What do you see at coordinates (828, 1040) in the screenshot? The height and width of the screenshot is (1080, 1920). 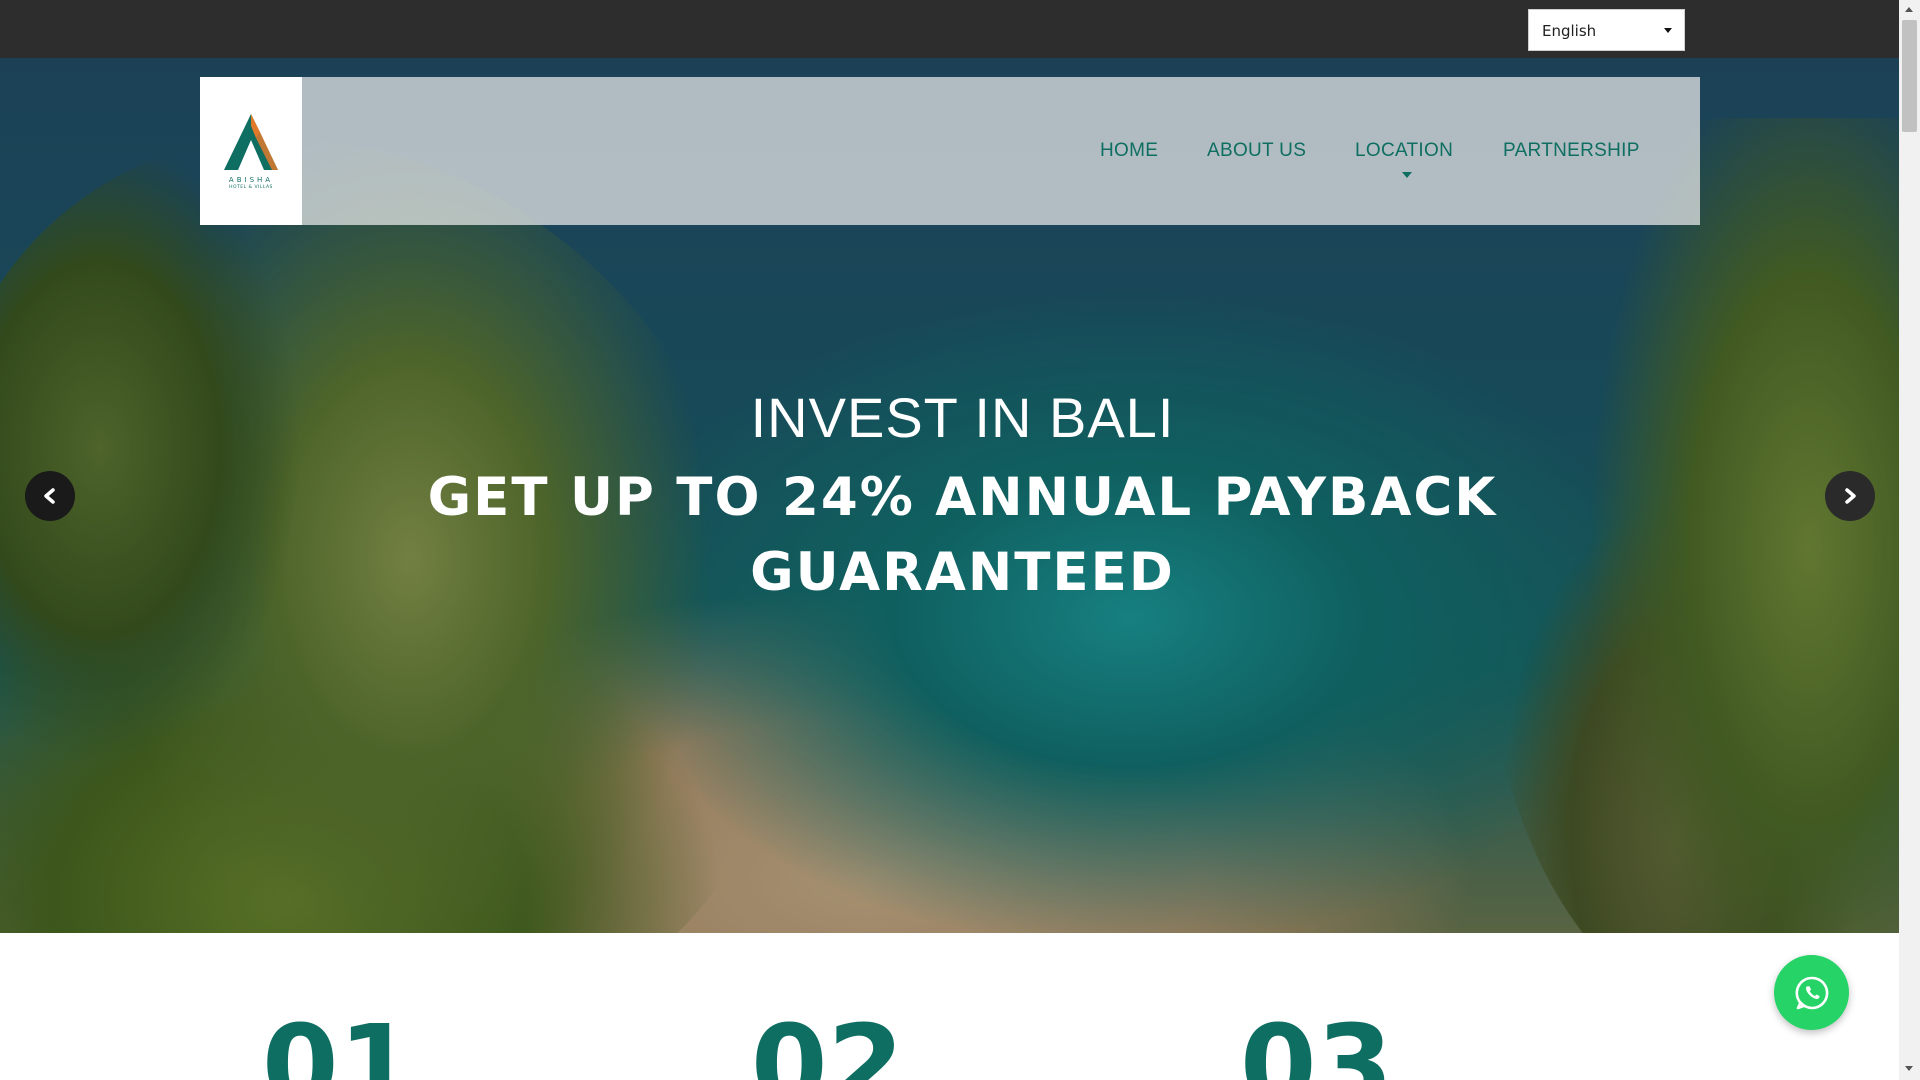 I see `step-number: 02` at bounding box center [828, 1040].